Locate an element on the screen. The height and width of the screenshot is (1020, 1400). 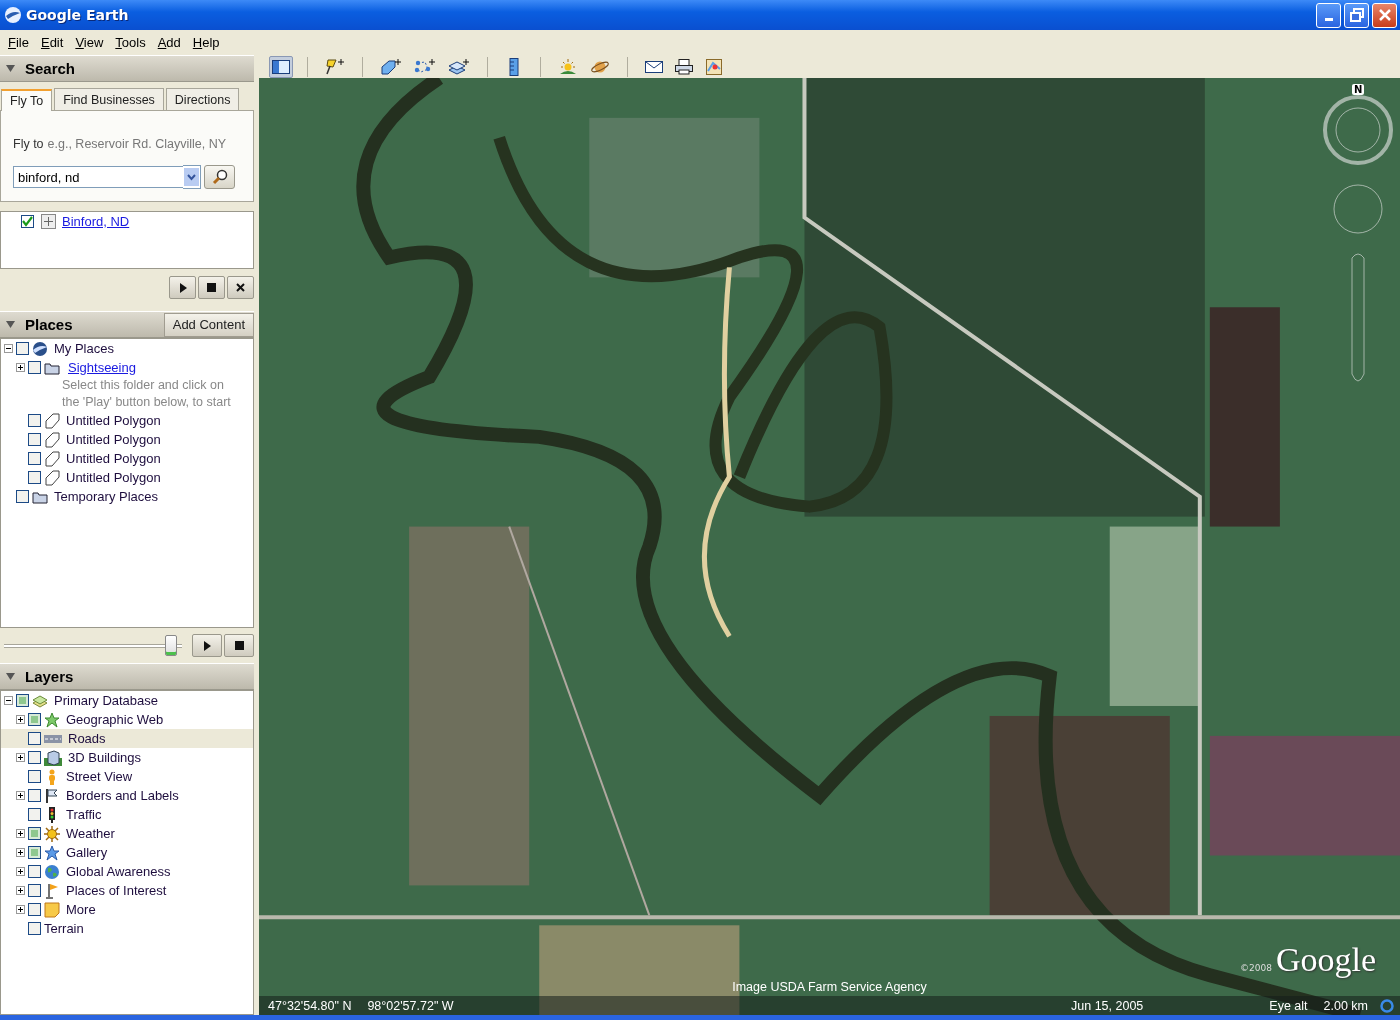
menu-item: View is located at coordinates (89, 42).